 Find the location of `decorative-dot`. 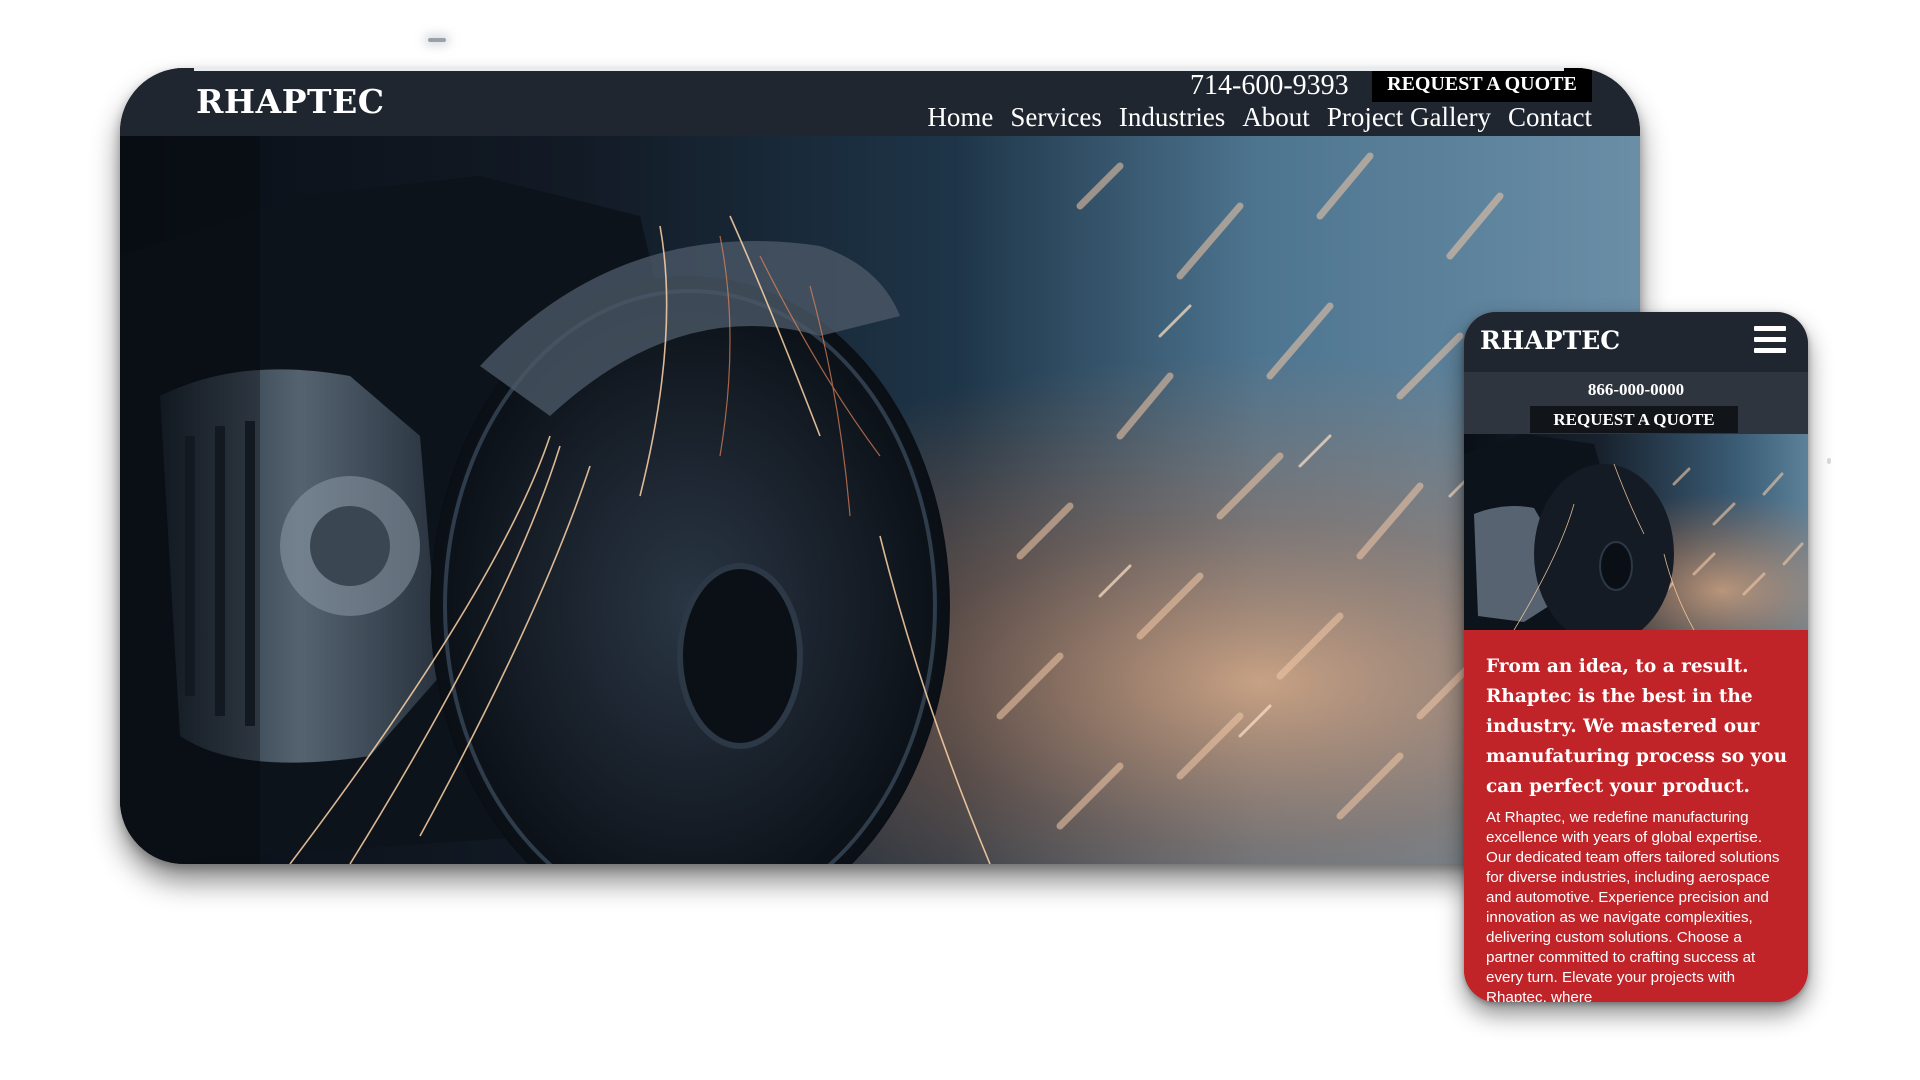

decorative-dot is located at coordinates (1829, 461).